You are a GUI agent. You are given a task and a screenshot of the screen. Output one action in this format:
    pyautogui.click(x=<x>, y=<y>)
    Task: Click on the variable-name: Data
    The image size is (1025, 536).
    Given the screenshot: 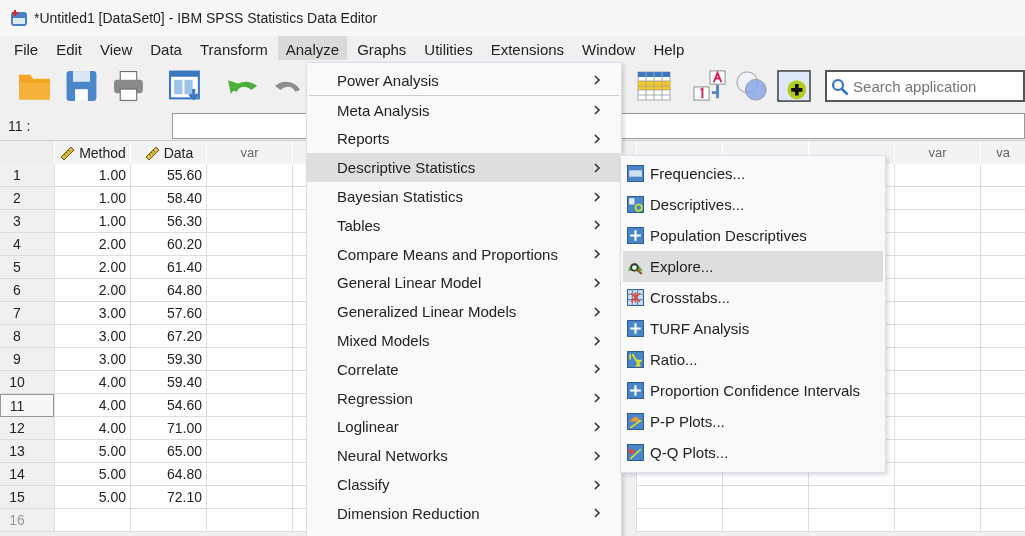 What is the action you would take?
    pyautogui.click(x=178, y=152)
    